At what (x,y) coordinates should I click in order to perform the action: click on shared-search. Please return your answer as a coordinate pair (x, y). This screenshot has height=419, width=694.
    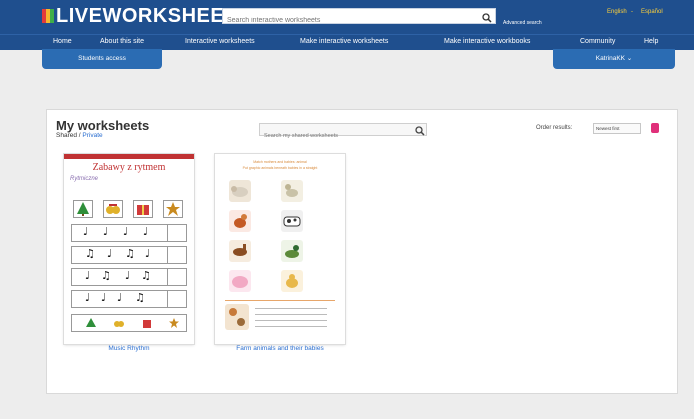
    Looking at the image, I should click on (343, 132).